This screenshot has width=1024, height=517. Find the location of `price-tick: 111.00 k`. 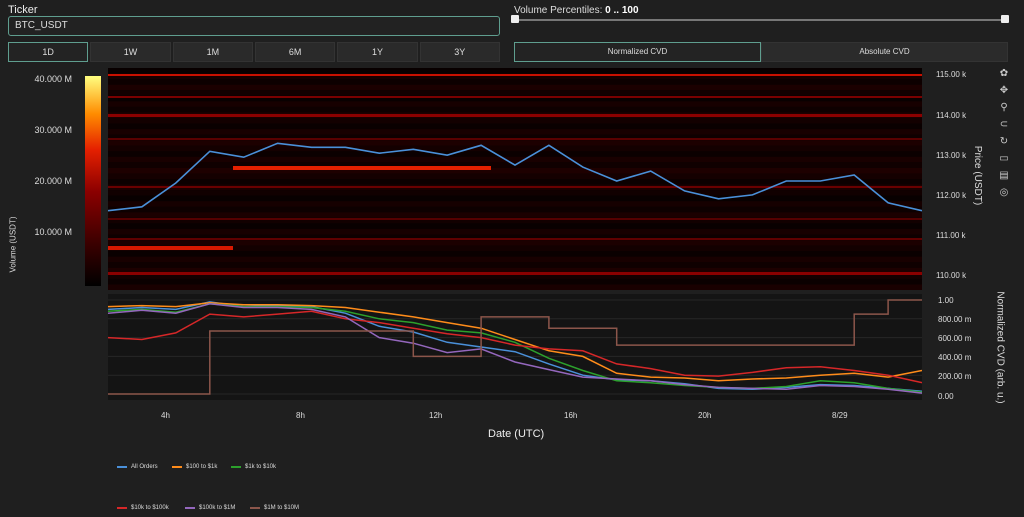

price-tick: 111.00 k is located at coordinates (951, 235).